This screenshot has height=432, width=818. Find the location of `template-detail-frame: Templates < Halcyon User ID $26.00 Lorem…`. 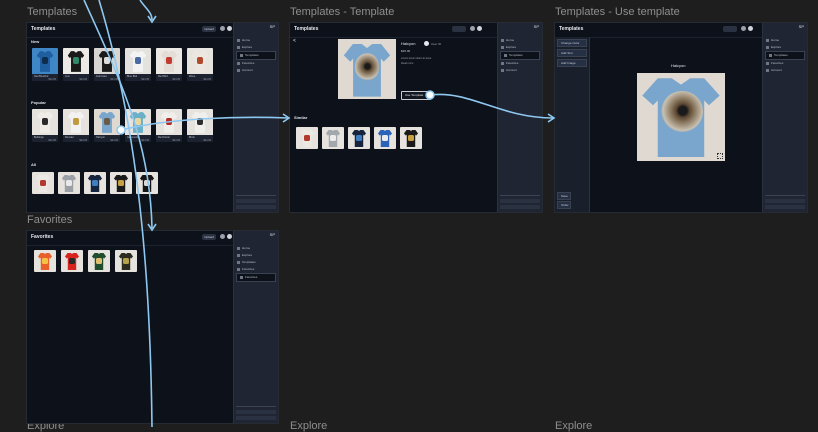

template-detail-frame: Templates < Halcyon User ID $26.00 Lorem… is located at coordinates (416, 117).